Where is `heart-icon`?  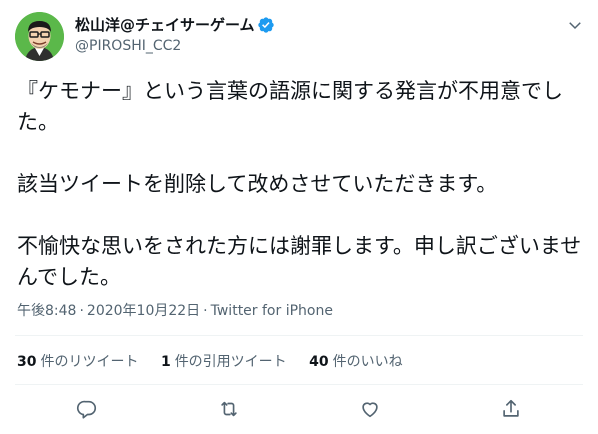 heart-icon is located at coordinates (370, 410).